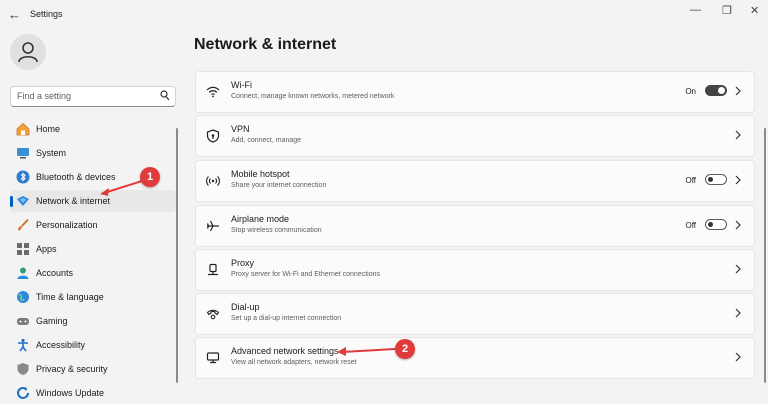 The height and width of the screenshot is (404, 768). I want to click on card-subtitle: Stop wireless communication, so click(276, 230).